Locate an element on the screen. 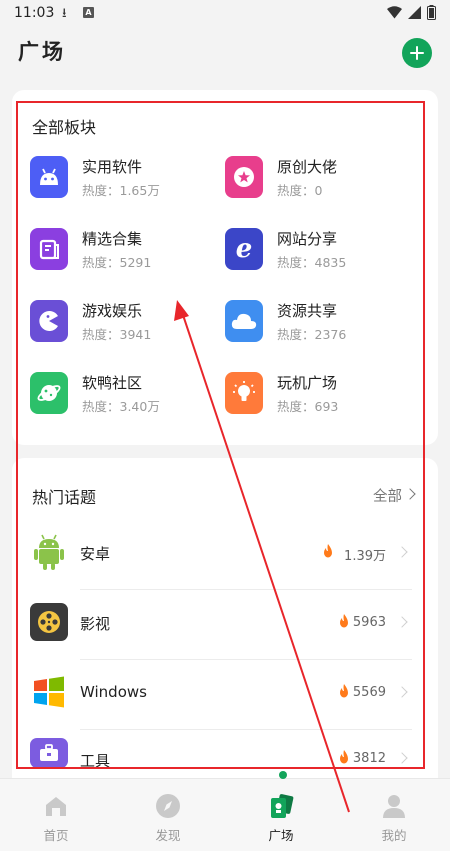 This screenshot has width=450, height=851. board-heat: 热度：693 is located at coordinates (308, 406).